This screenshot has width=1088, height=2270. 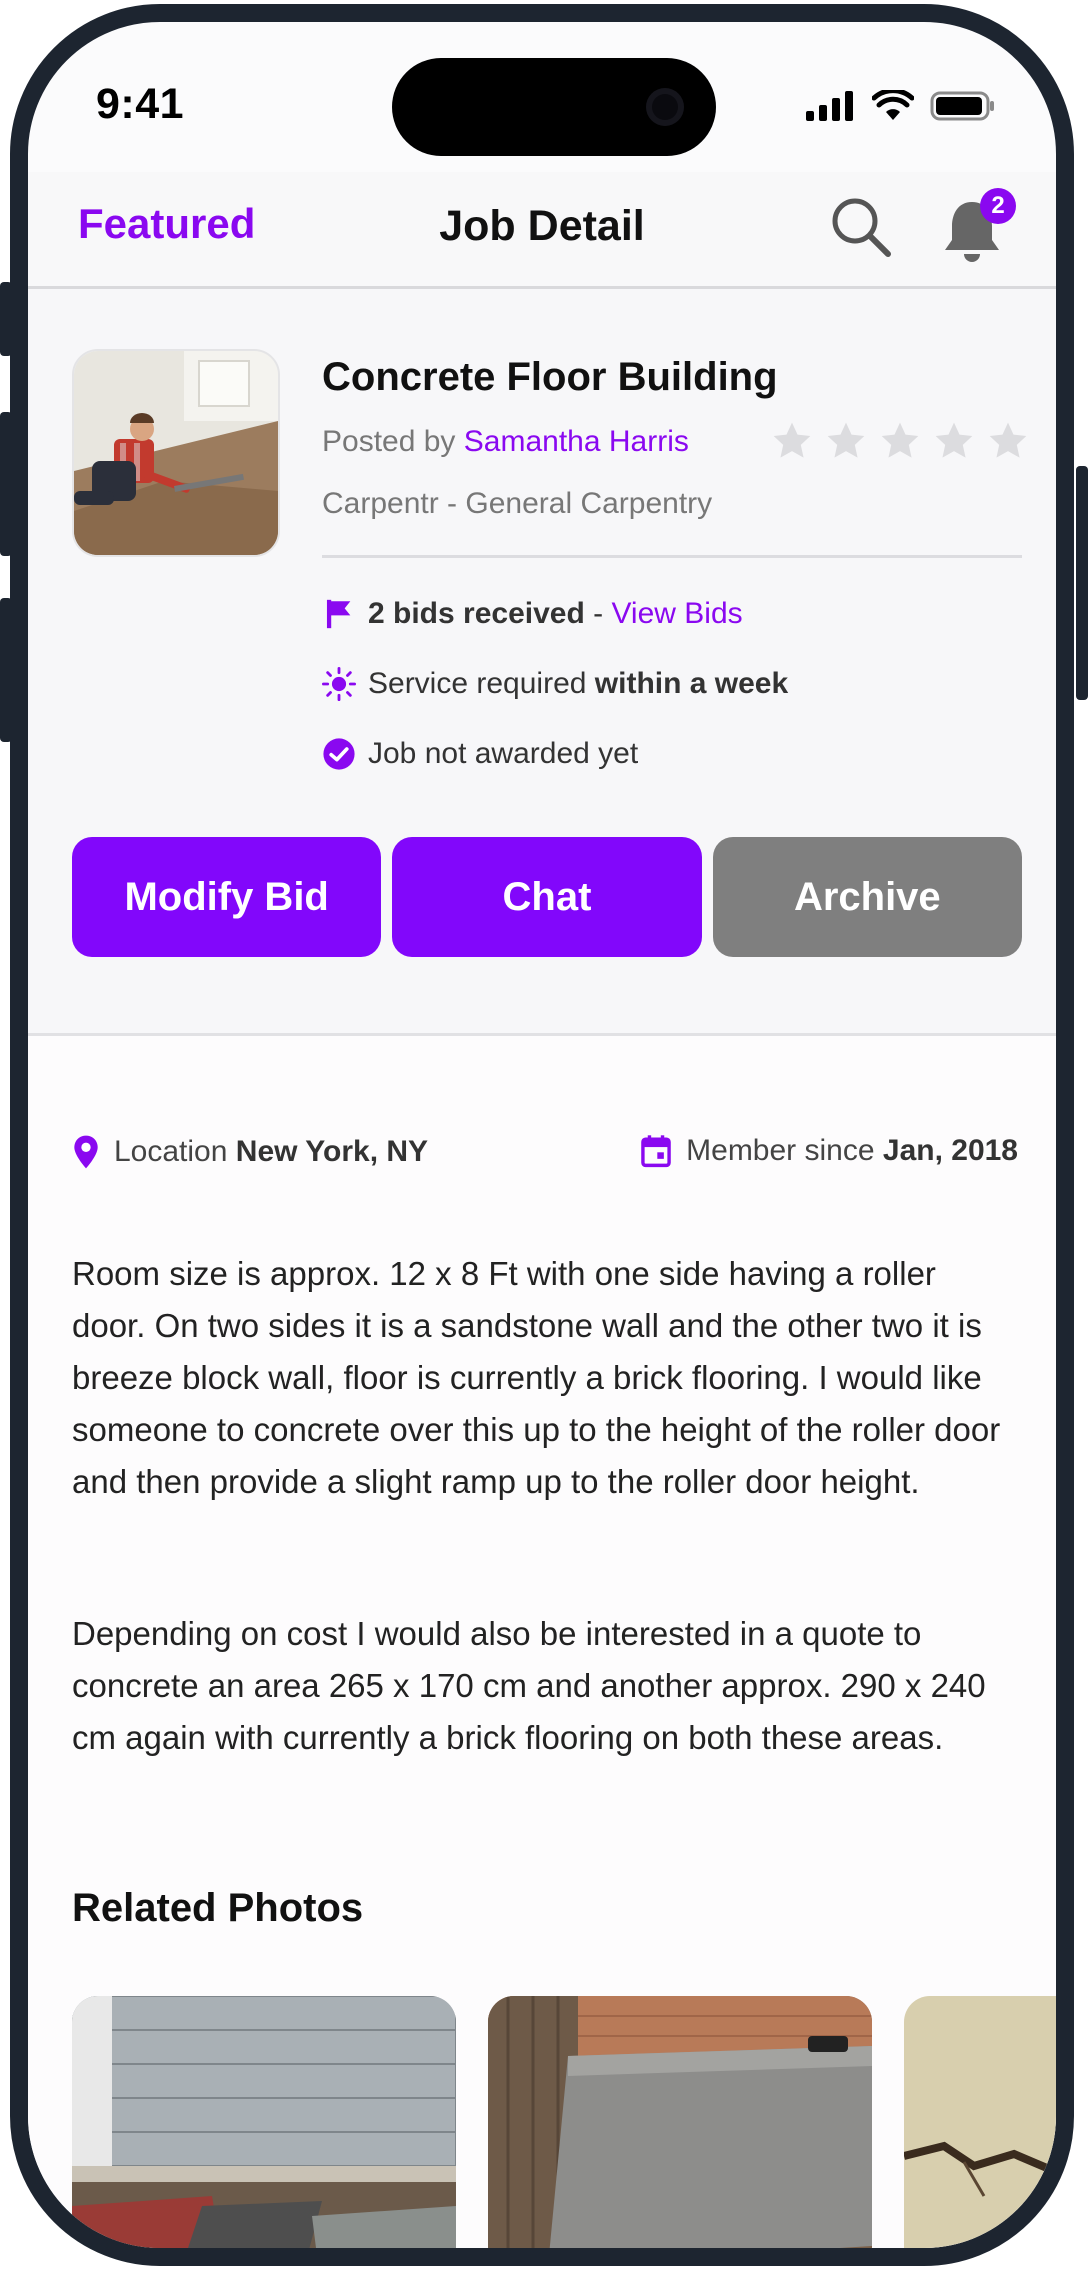 I want to click on worker-photo, so click(x=176, y=453).